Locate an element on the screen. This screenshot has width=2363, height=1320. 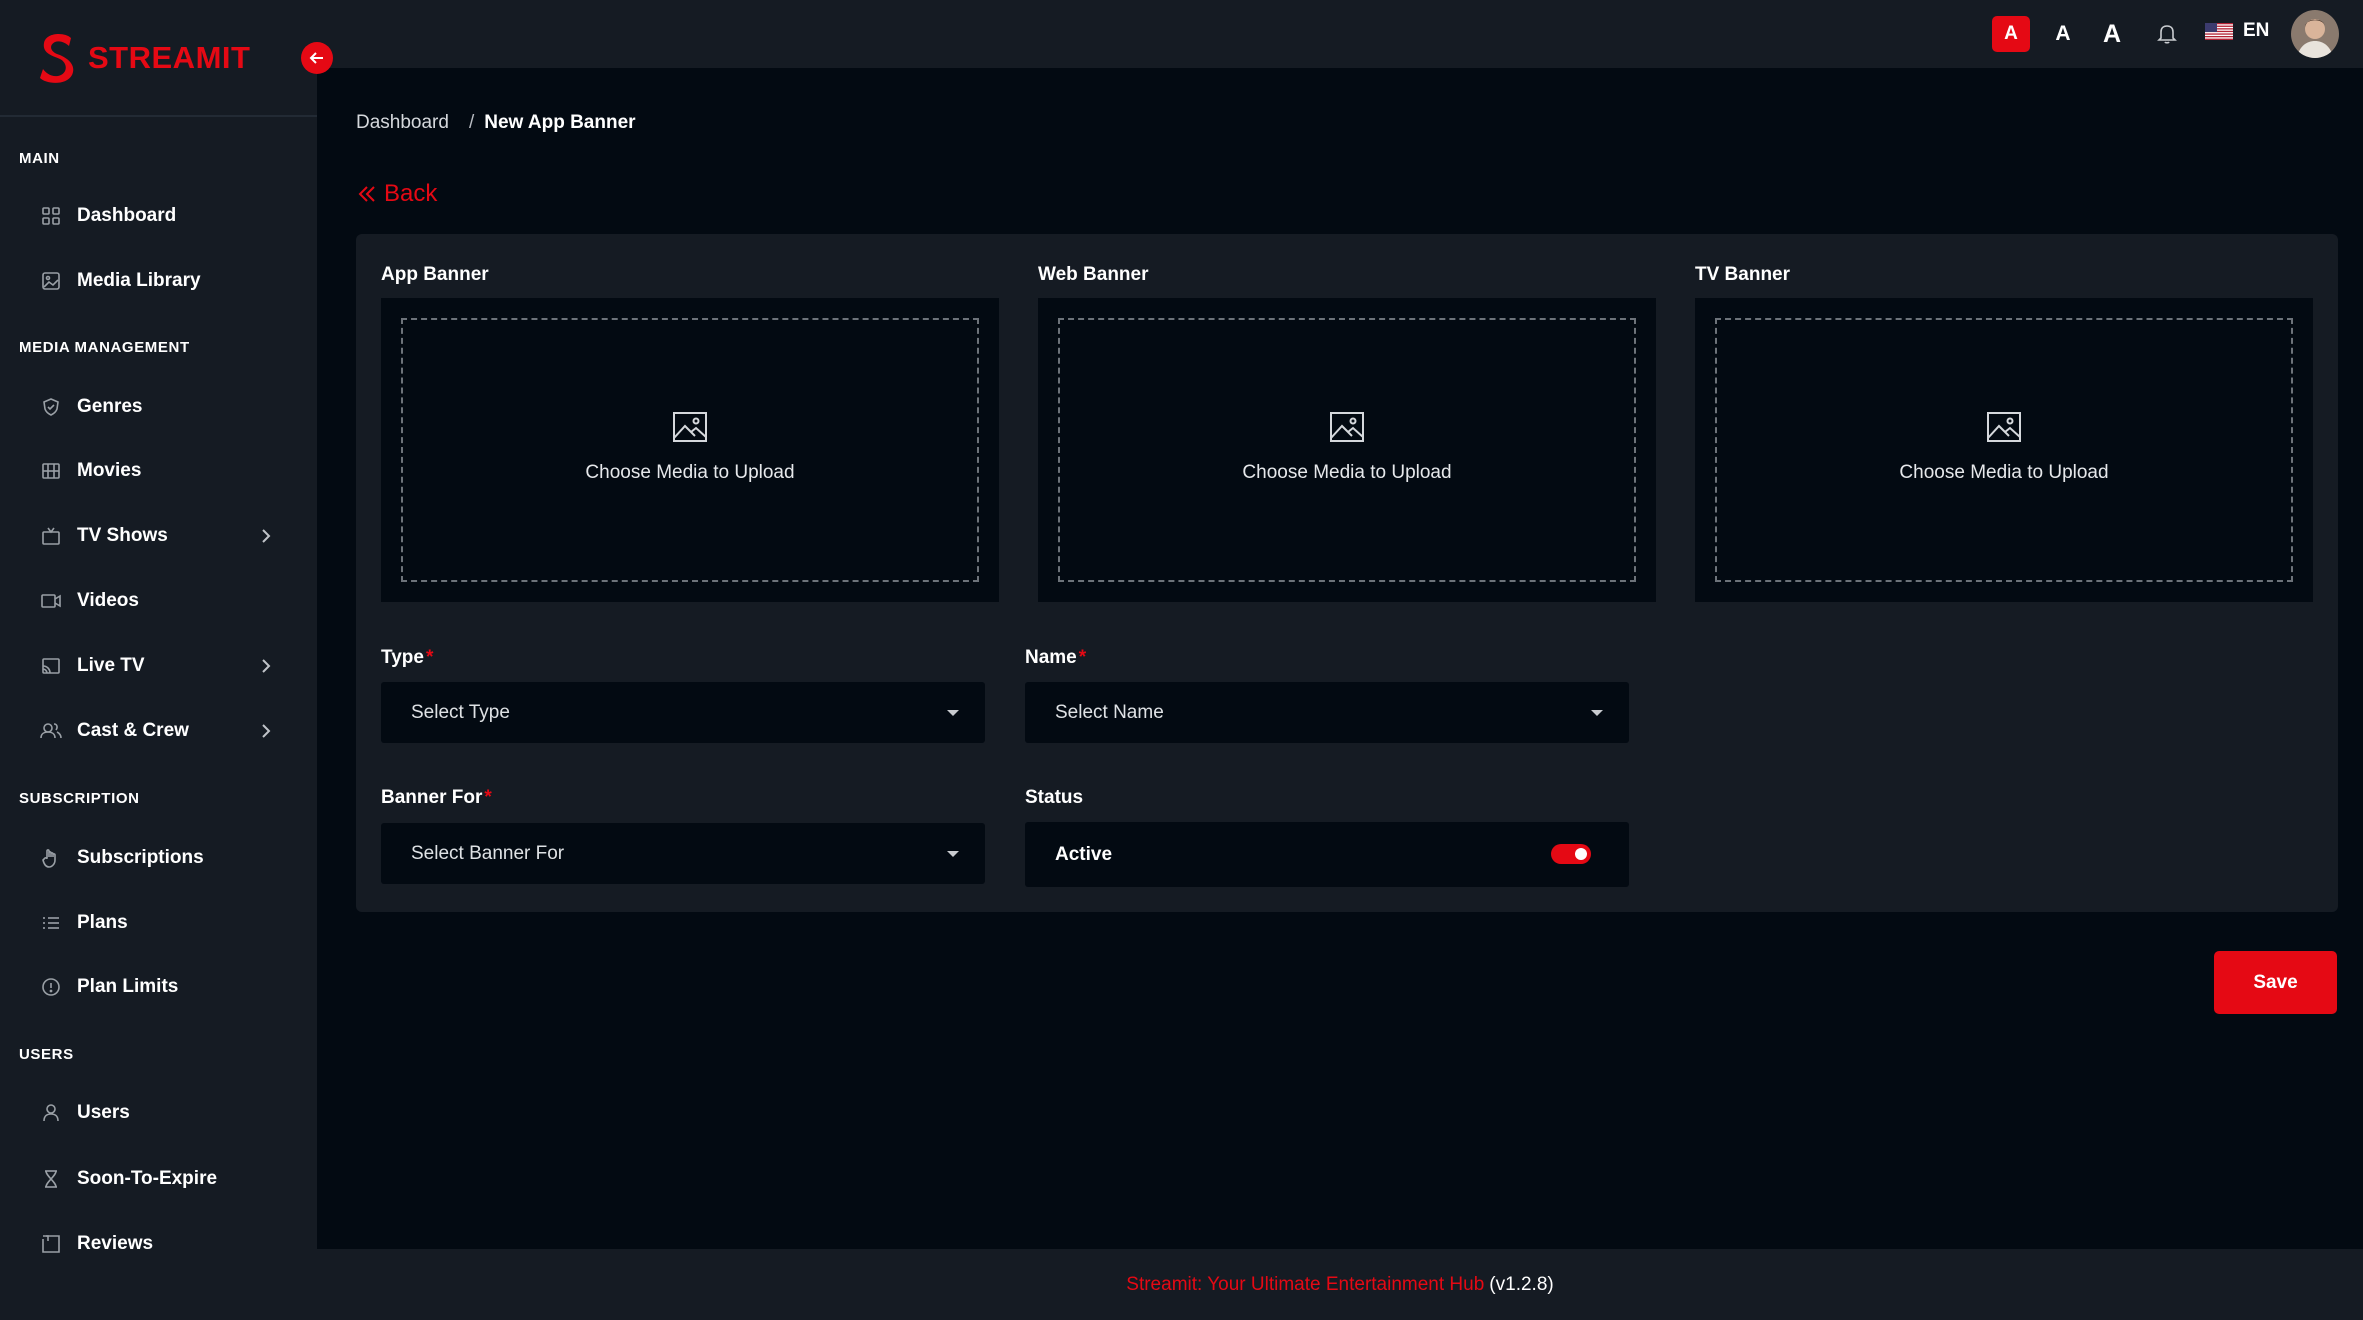
users-icon is located at coordinates (51, 731).